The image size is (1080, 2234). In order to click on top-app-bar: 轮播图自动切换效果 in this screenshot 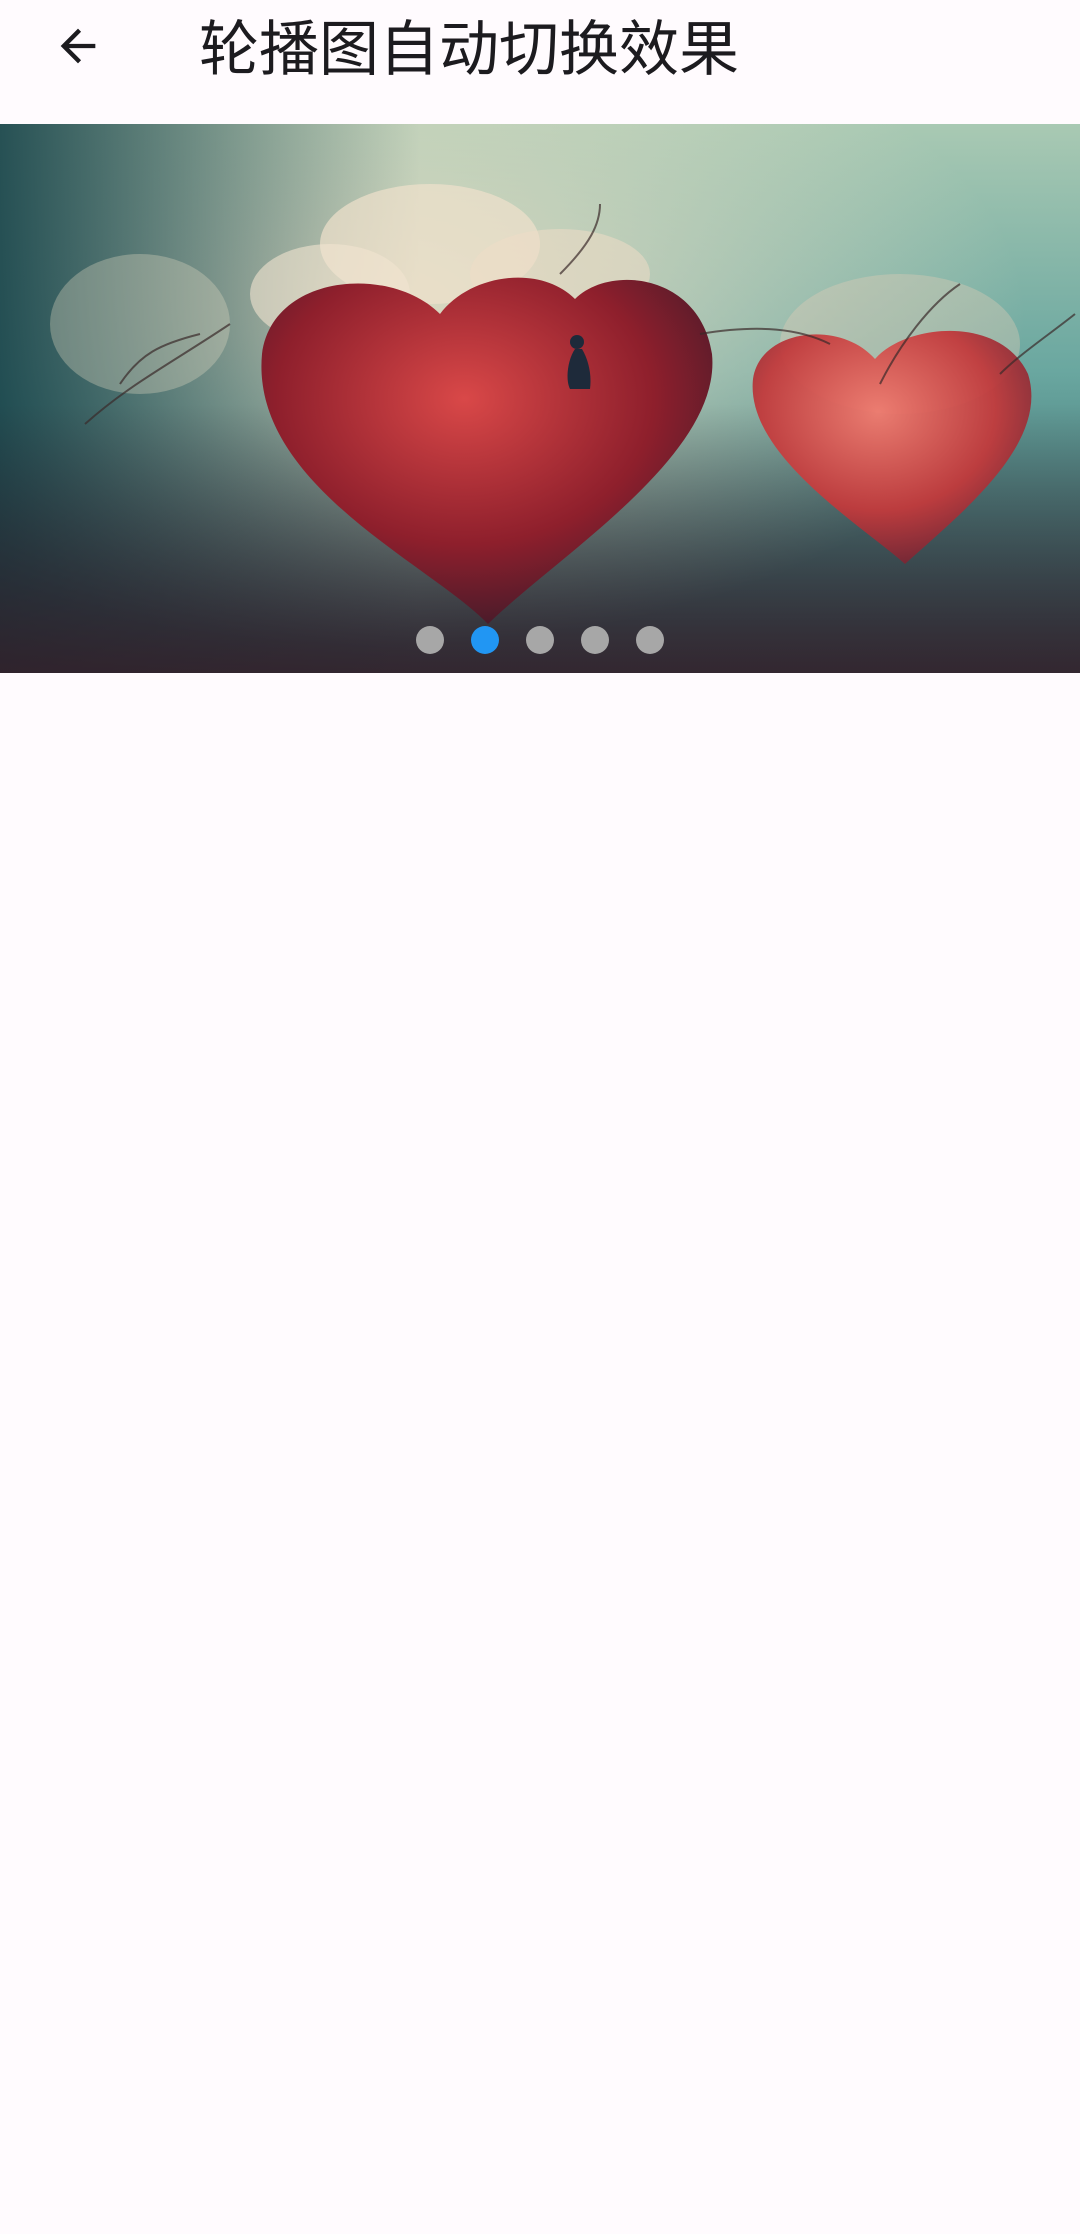, I will do `click(540, 62)`.